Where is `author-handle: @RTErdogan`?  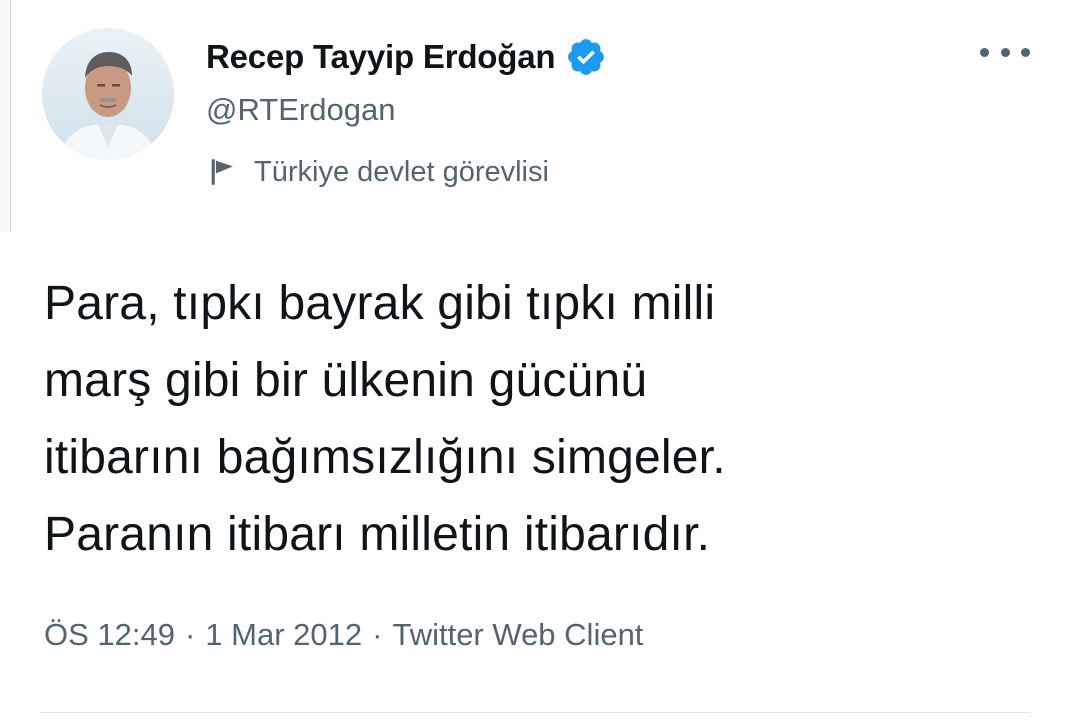 author-handle: @RTErdogan is located at coordinates (300, 110).